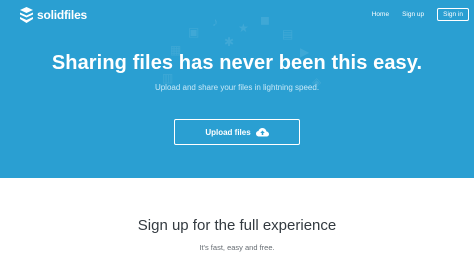 This screenshot has width=474, height=258. I want to click on top-nav: Home Sign up Sign in, so click(420, 14).